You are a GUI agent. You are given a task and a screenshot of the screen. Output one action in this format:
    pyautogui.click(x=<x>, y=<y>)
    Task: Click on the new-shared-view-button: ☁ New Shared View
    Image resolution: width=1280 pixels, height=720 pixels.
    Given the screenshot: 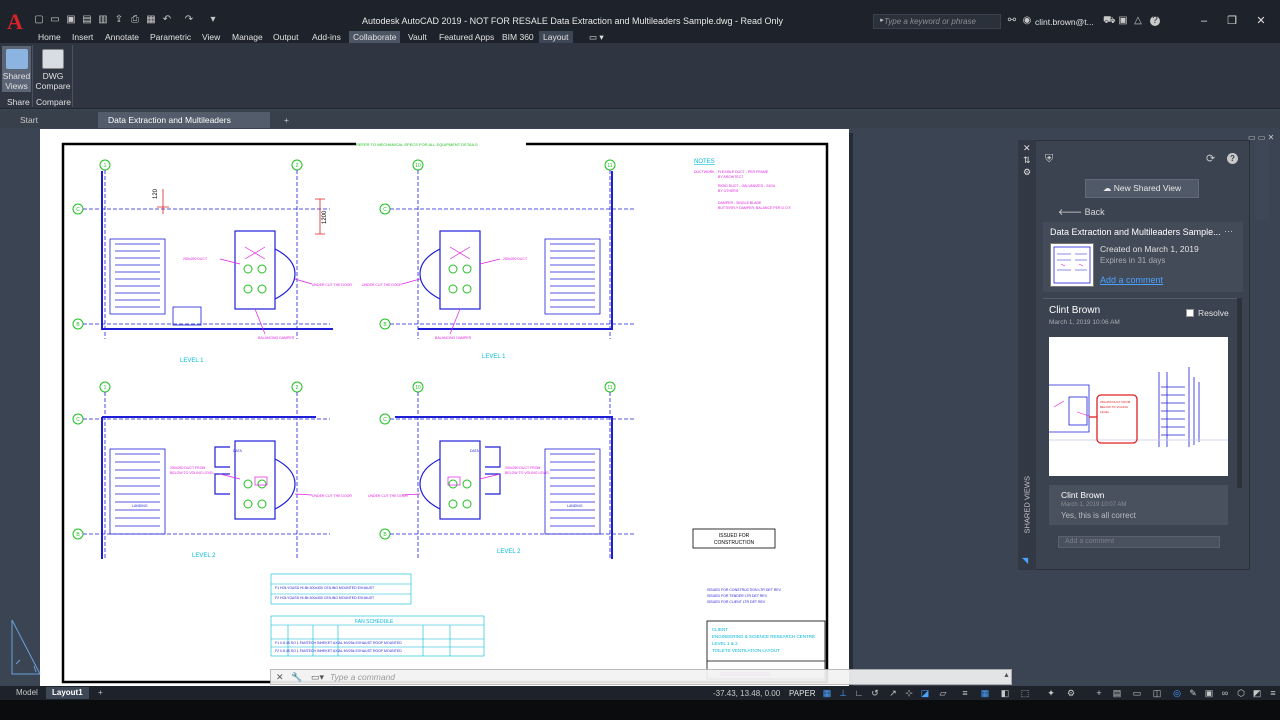 What is the action you would take?
    pyautogui.click(x=1142, y=188)
    